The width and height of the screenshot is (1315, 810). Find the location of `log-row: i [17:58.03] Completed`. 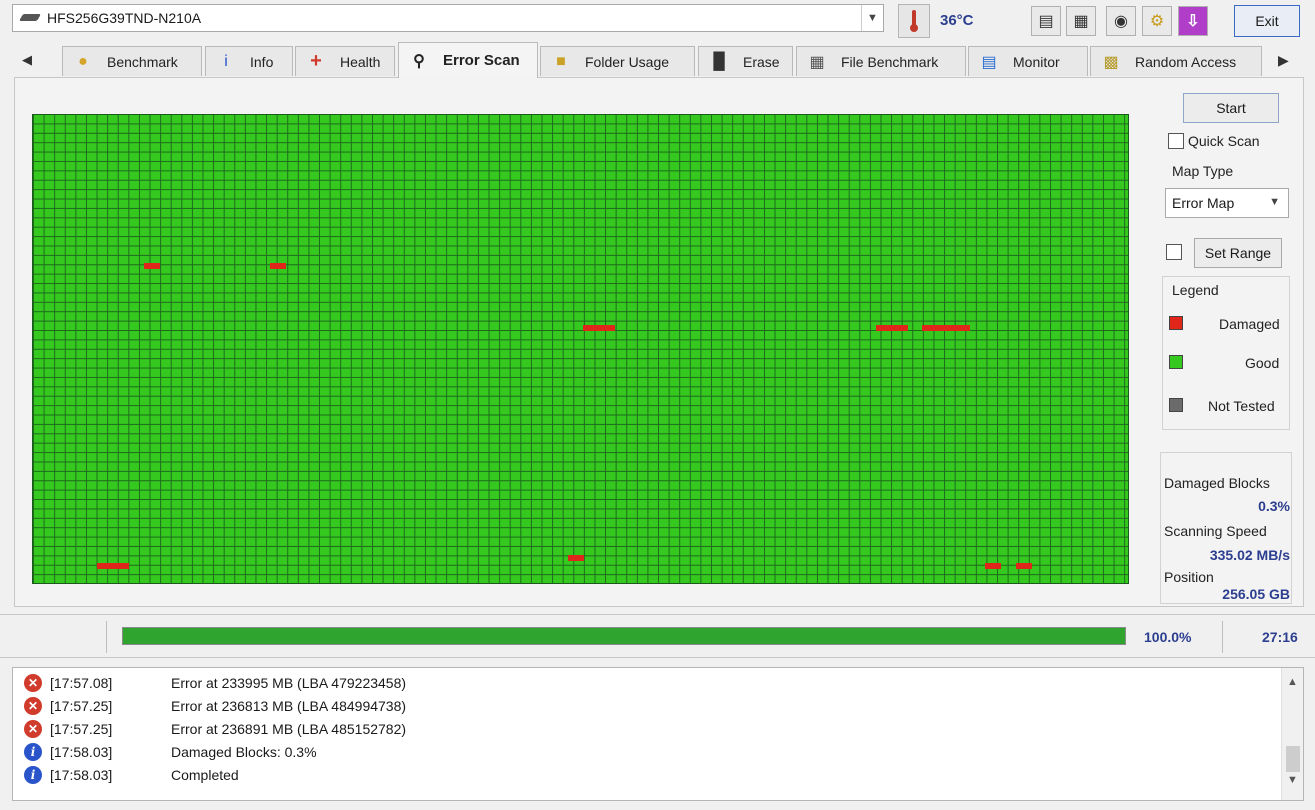

log-row: i [17:58.03] Completed is located at coordinates (643, 774).